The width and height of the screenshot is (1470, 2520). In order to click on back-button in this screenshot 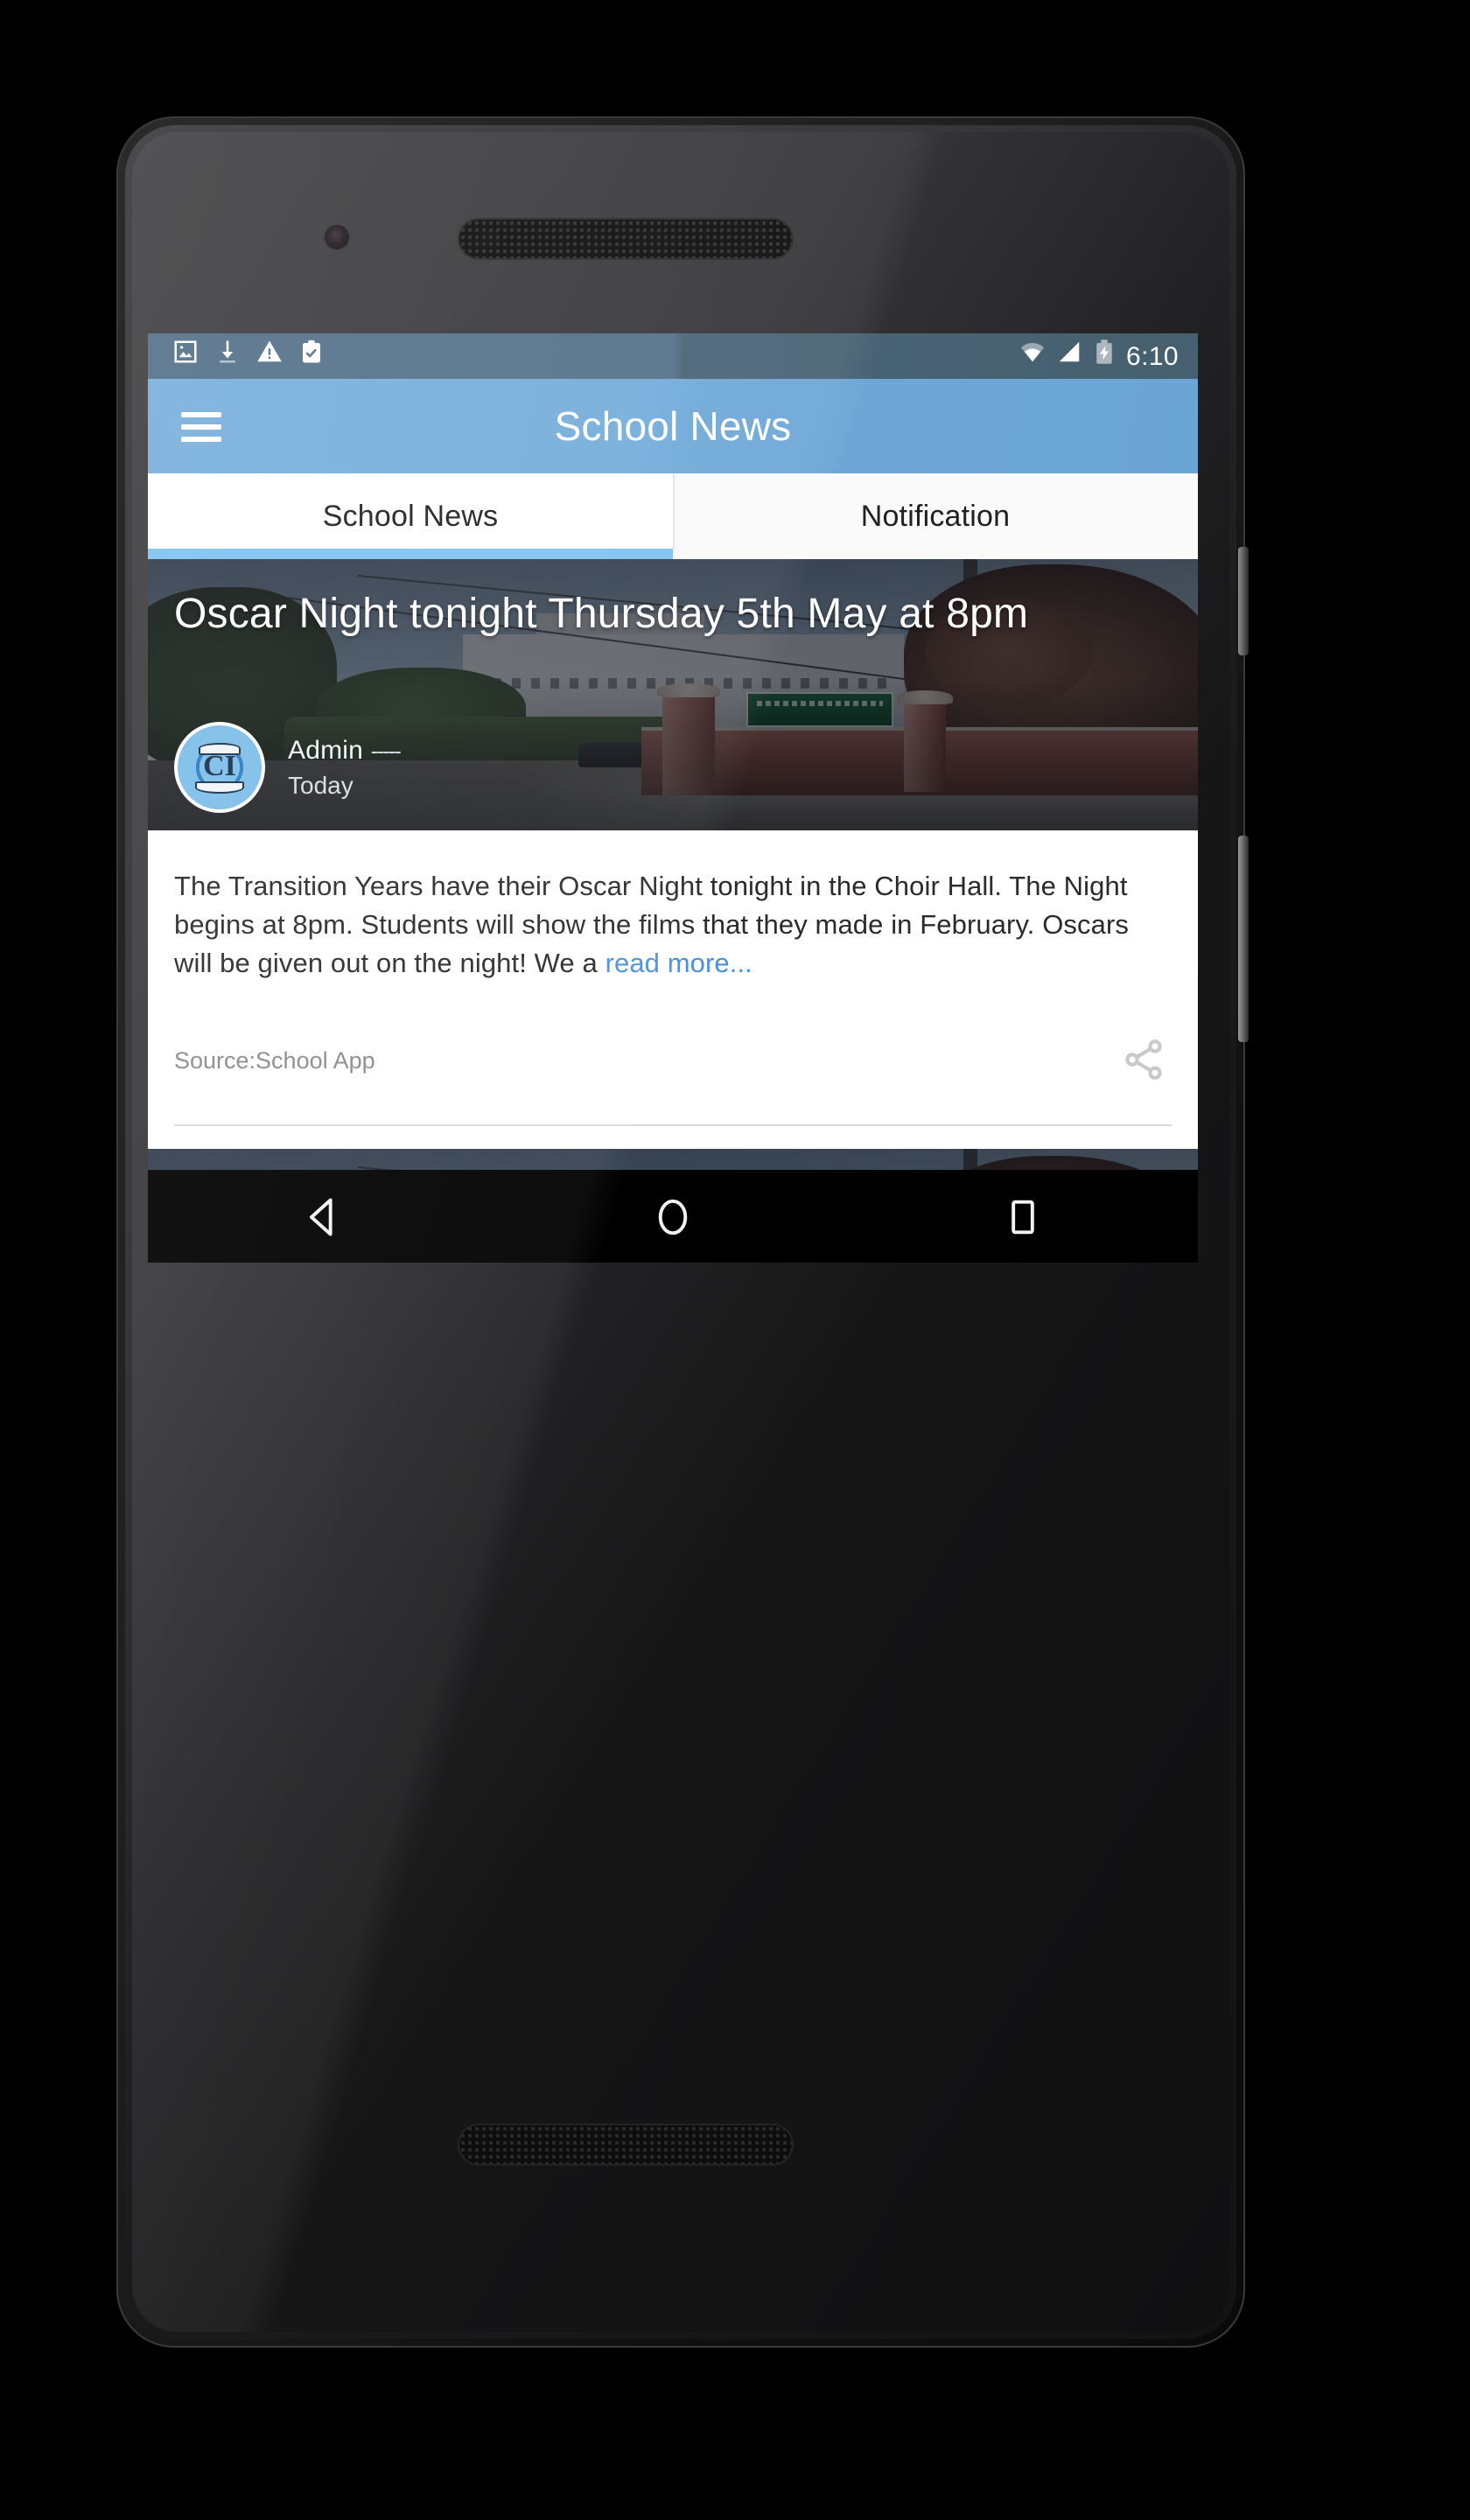, I will do `click(322, 1216)`.